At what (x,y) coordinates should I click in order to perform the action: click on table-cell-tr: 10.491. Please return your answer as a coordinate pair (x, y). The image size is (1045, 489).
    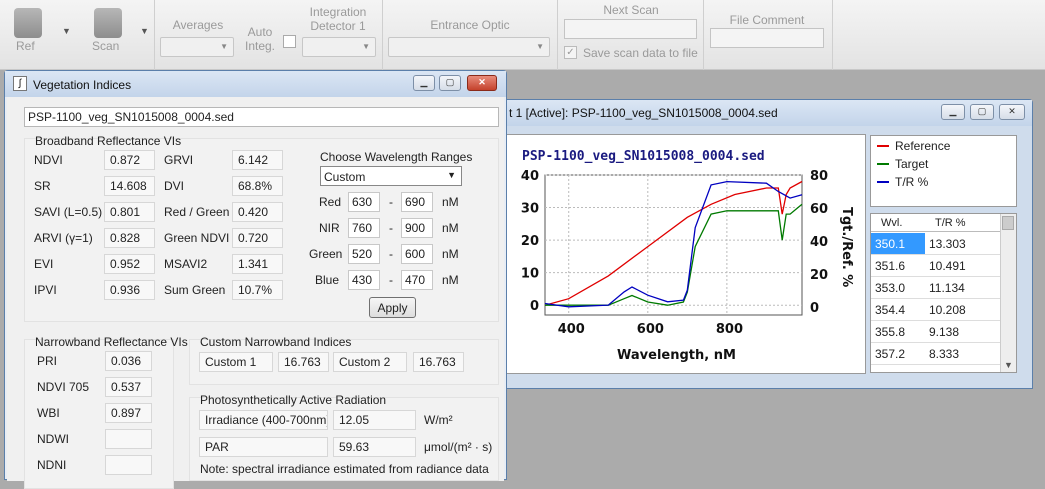
    Looking at the image, I should click on (947, 266).